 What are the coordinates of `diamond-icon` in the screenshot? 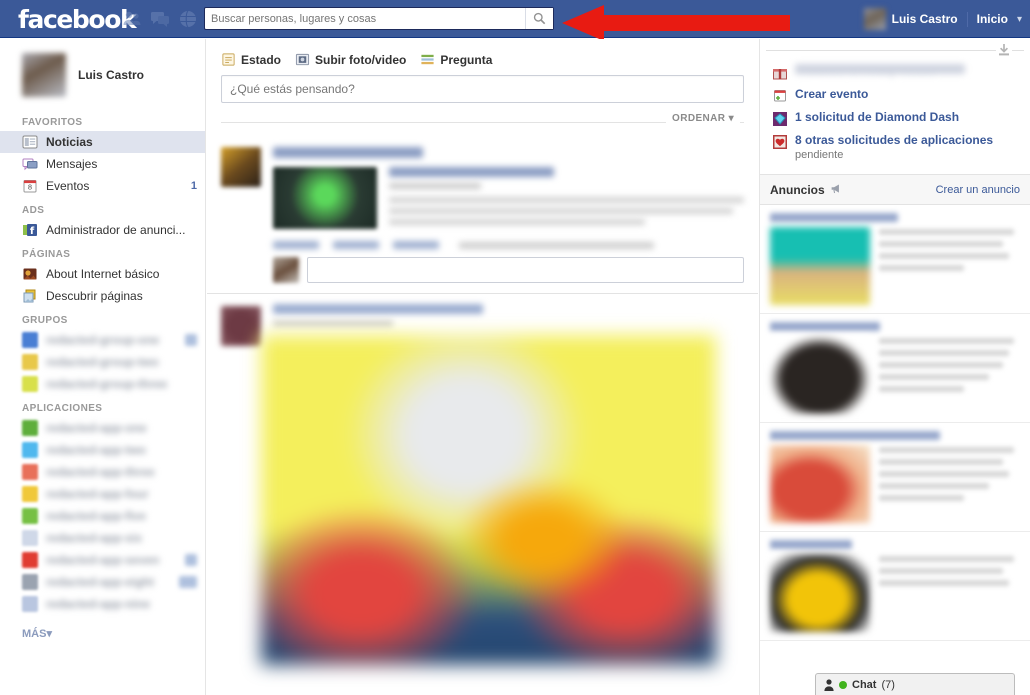 It's located at (780, 119).